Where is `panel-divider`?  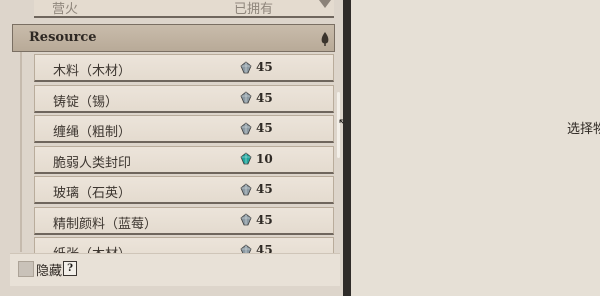
panel-divider is located at coordinates (347, 148).